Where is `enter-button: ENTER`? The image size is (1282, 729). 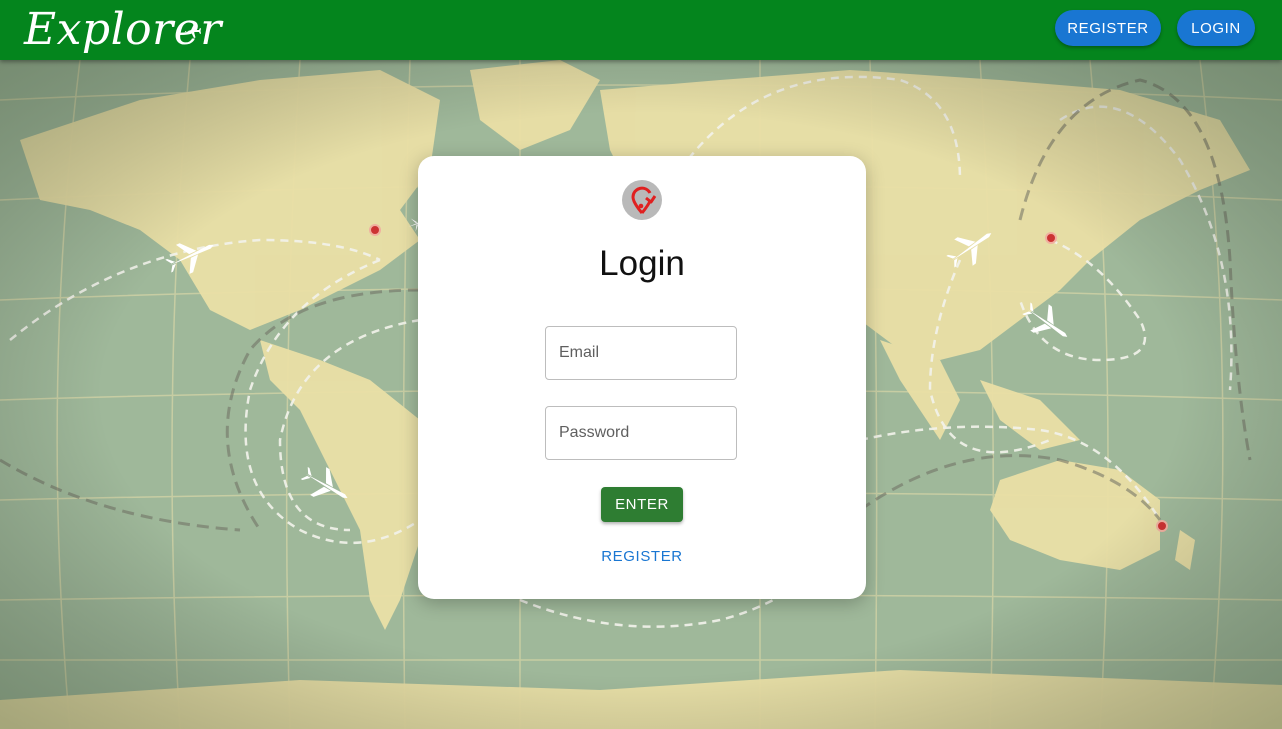
enter-button: ENTER is located at coordinates (642, 504).